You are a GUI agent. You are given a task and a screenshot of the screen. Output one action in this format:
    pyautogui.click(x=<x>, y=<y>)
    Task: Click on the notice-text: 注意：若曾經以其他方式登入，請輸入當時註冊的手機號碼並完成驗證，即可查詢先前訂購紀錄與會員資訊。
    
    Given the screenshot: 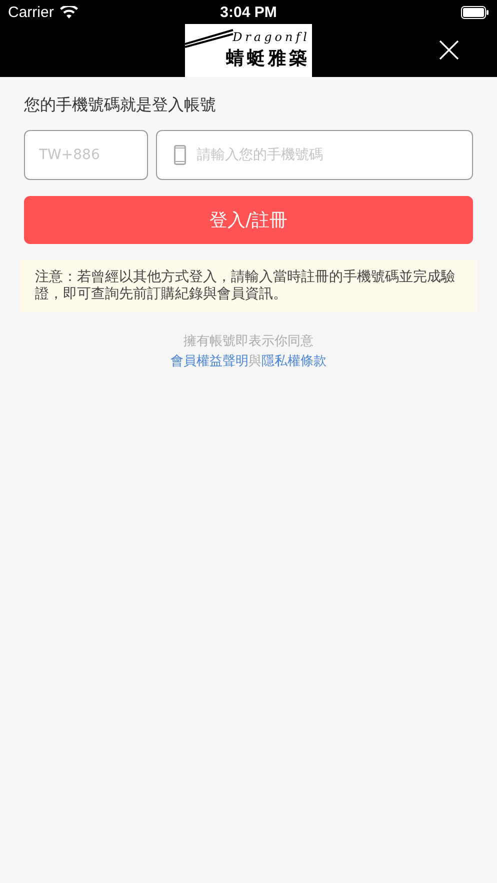 What is the action you would take?
    pyautogui.click(x=248, y=286)
    